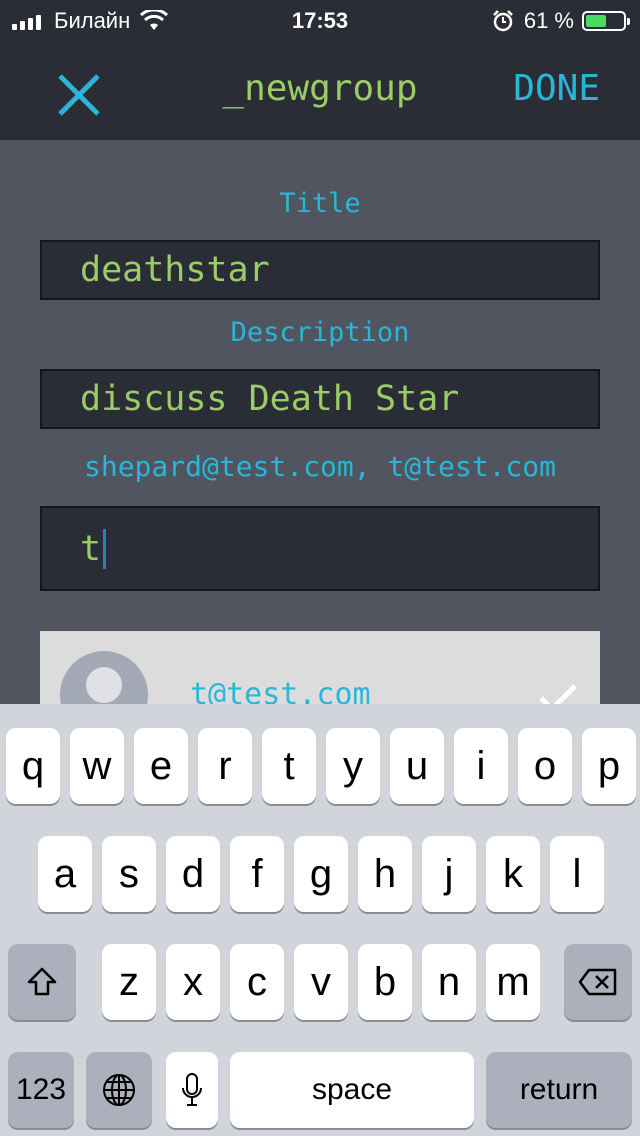 The width and height of the screenshot is (640, 1136). Describe the element at coordinates (41, 1090) in the screenshot. I see `numbers-key: 123` at that location.